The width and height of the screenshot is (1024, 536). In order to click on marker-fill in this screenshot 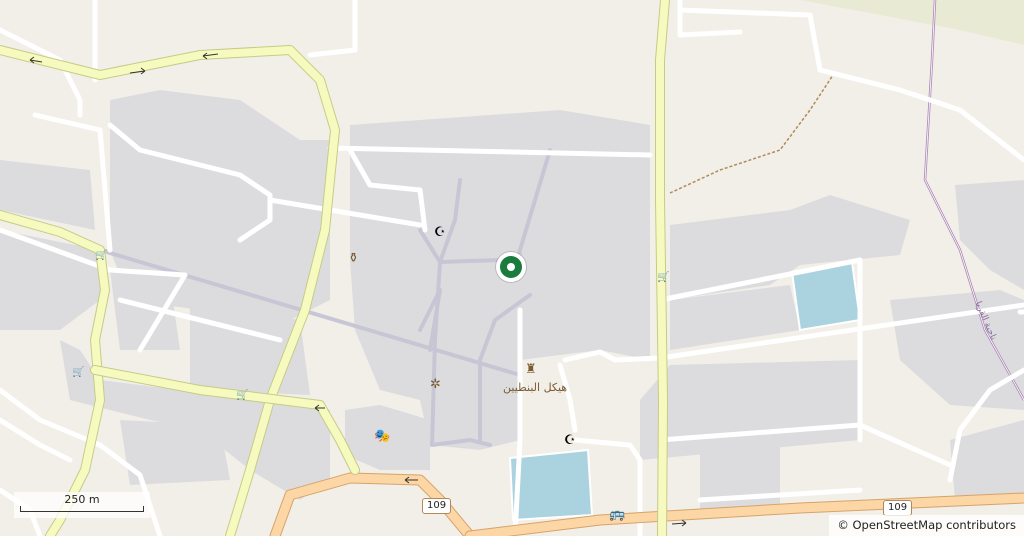, I will do `click(511, 267)`.